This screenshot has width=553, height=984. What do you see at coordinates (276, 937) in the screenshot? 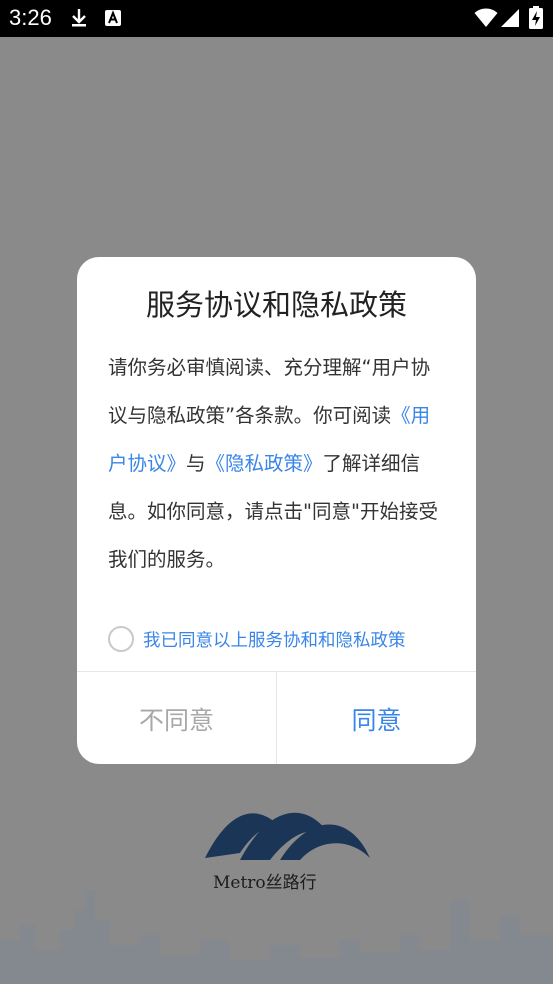
I see `city-skyline-image` at bounding box center [276, 937].